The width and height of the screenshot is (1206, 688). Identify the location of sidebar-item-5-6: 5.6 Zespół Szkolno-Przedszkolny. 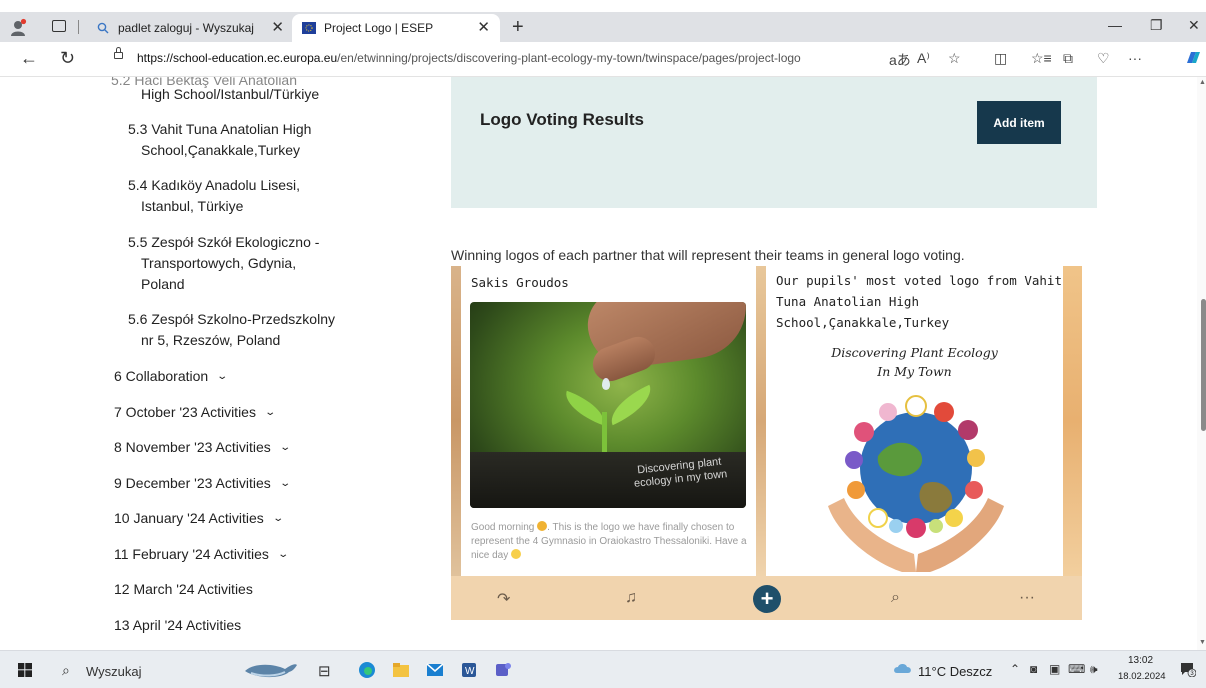
(231, 319).